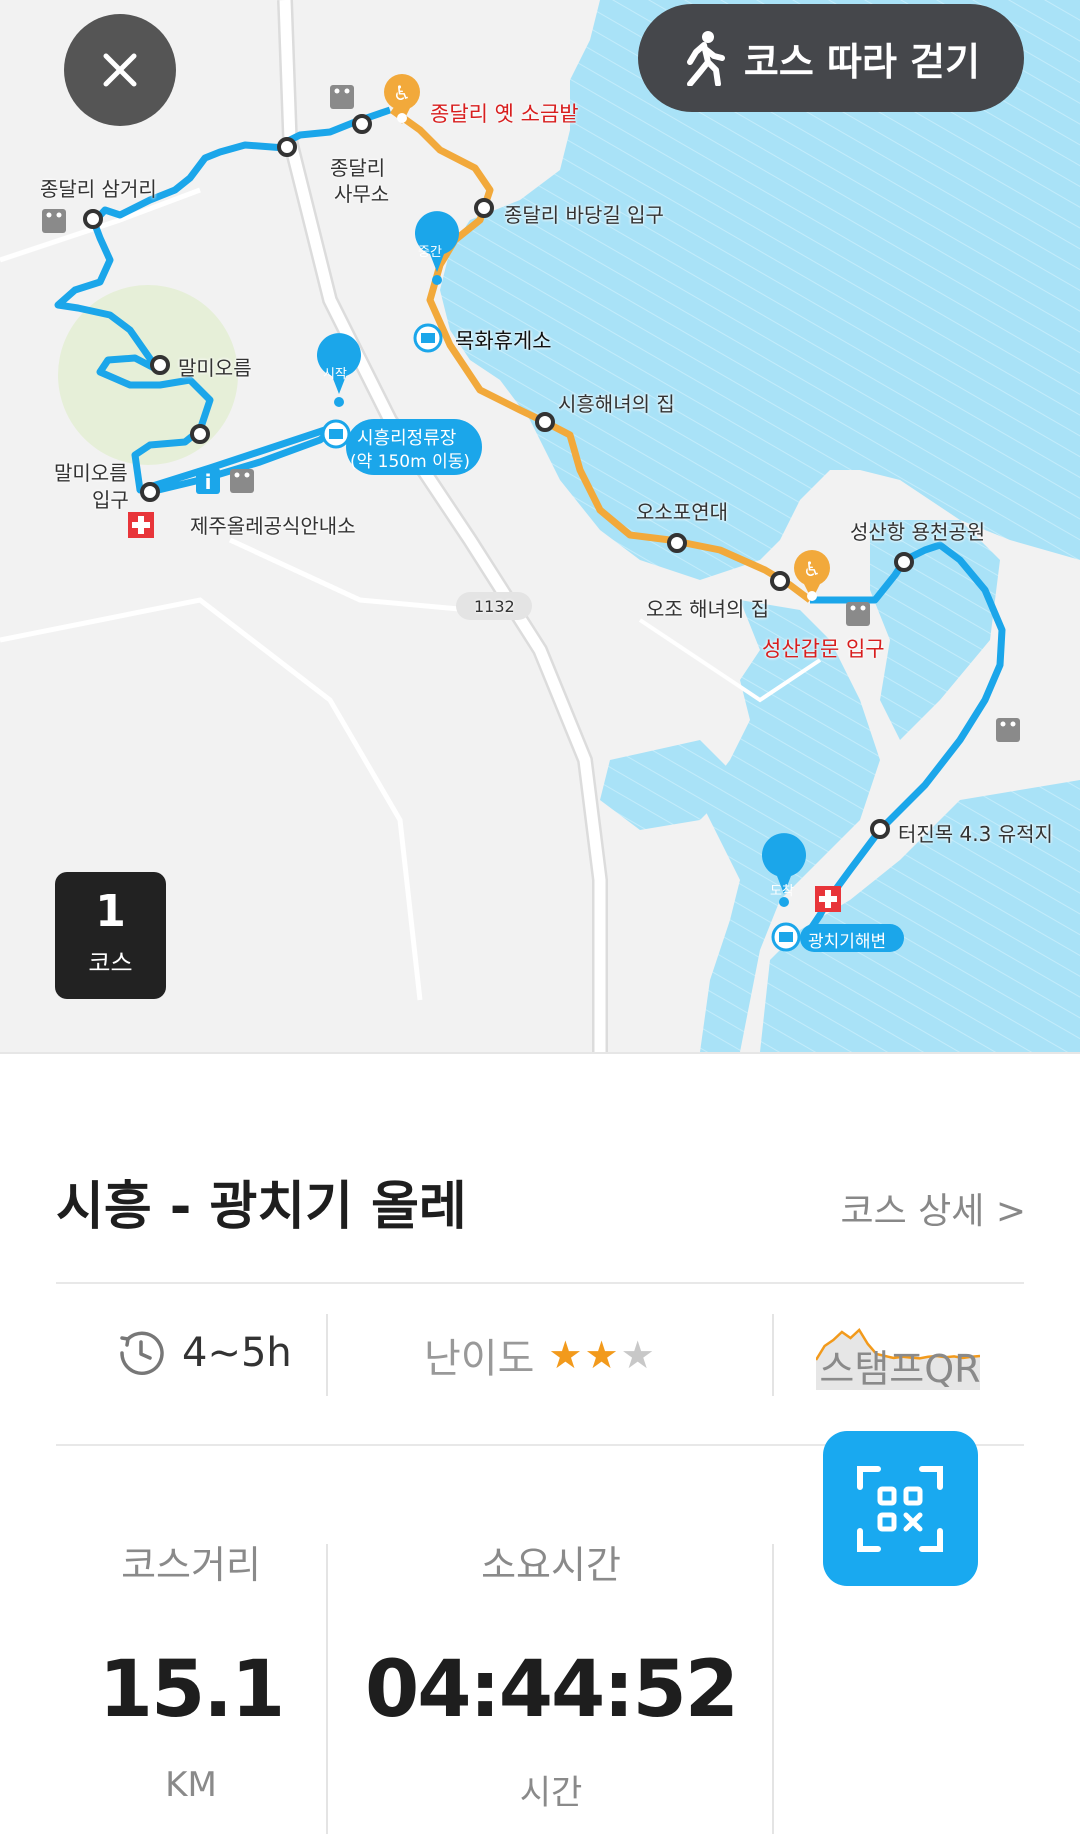 Image resolution: width=1080 pixels, height=1839 pixels. Describe the element at coordinates (191, 1690) in the screenshot. I see `distance-value: 15.1` at that location.